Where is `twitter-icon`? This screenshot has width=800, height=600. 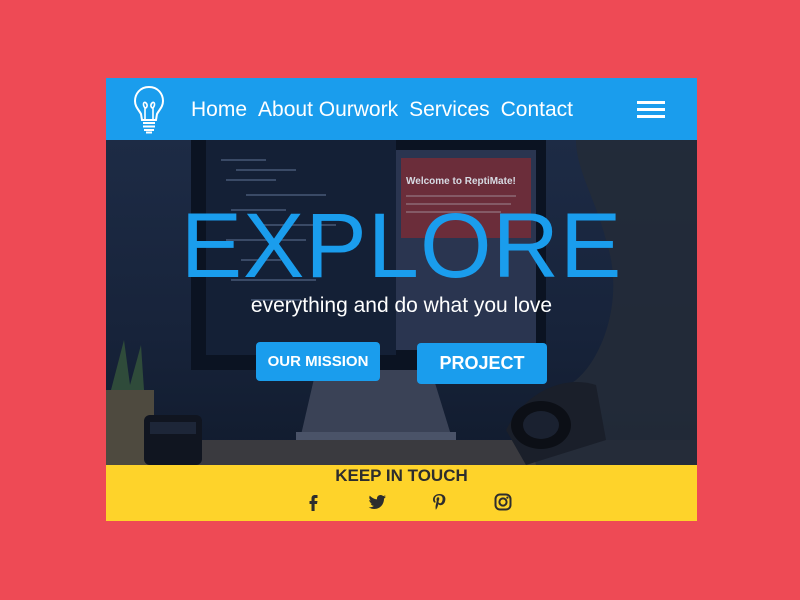
twitter-icon is located at coordinates (377, 502).